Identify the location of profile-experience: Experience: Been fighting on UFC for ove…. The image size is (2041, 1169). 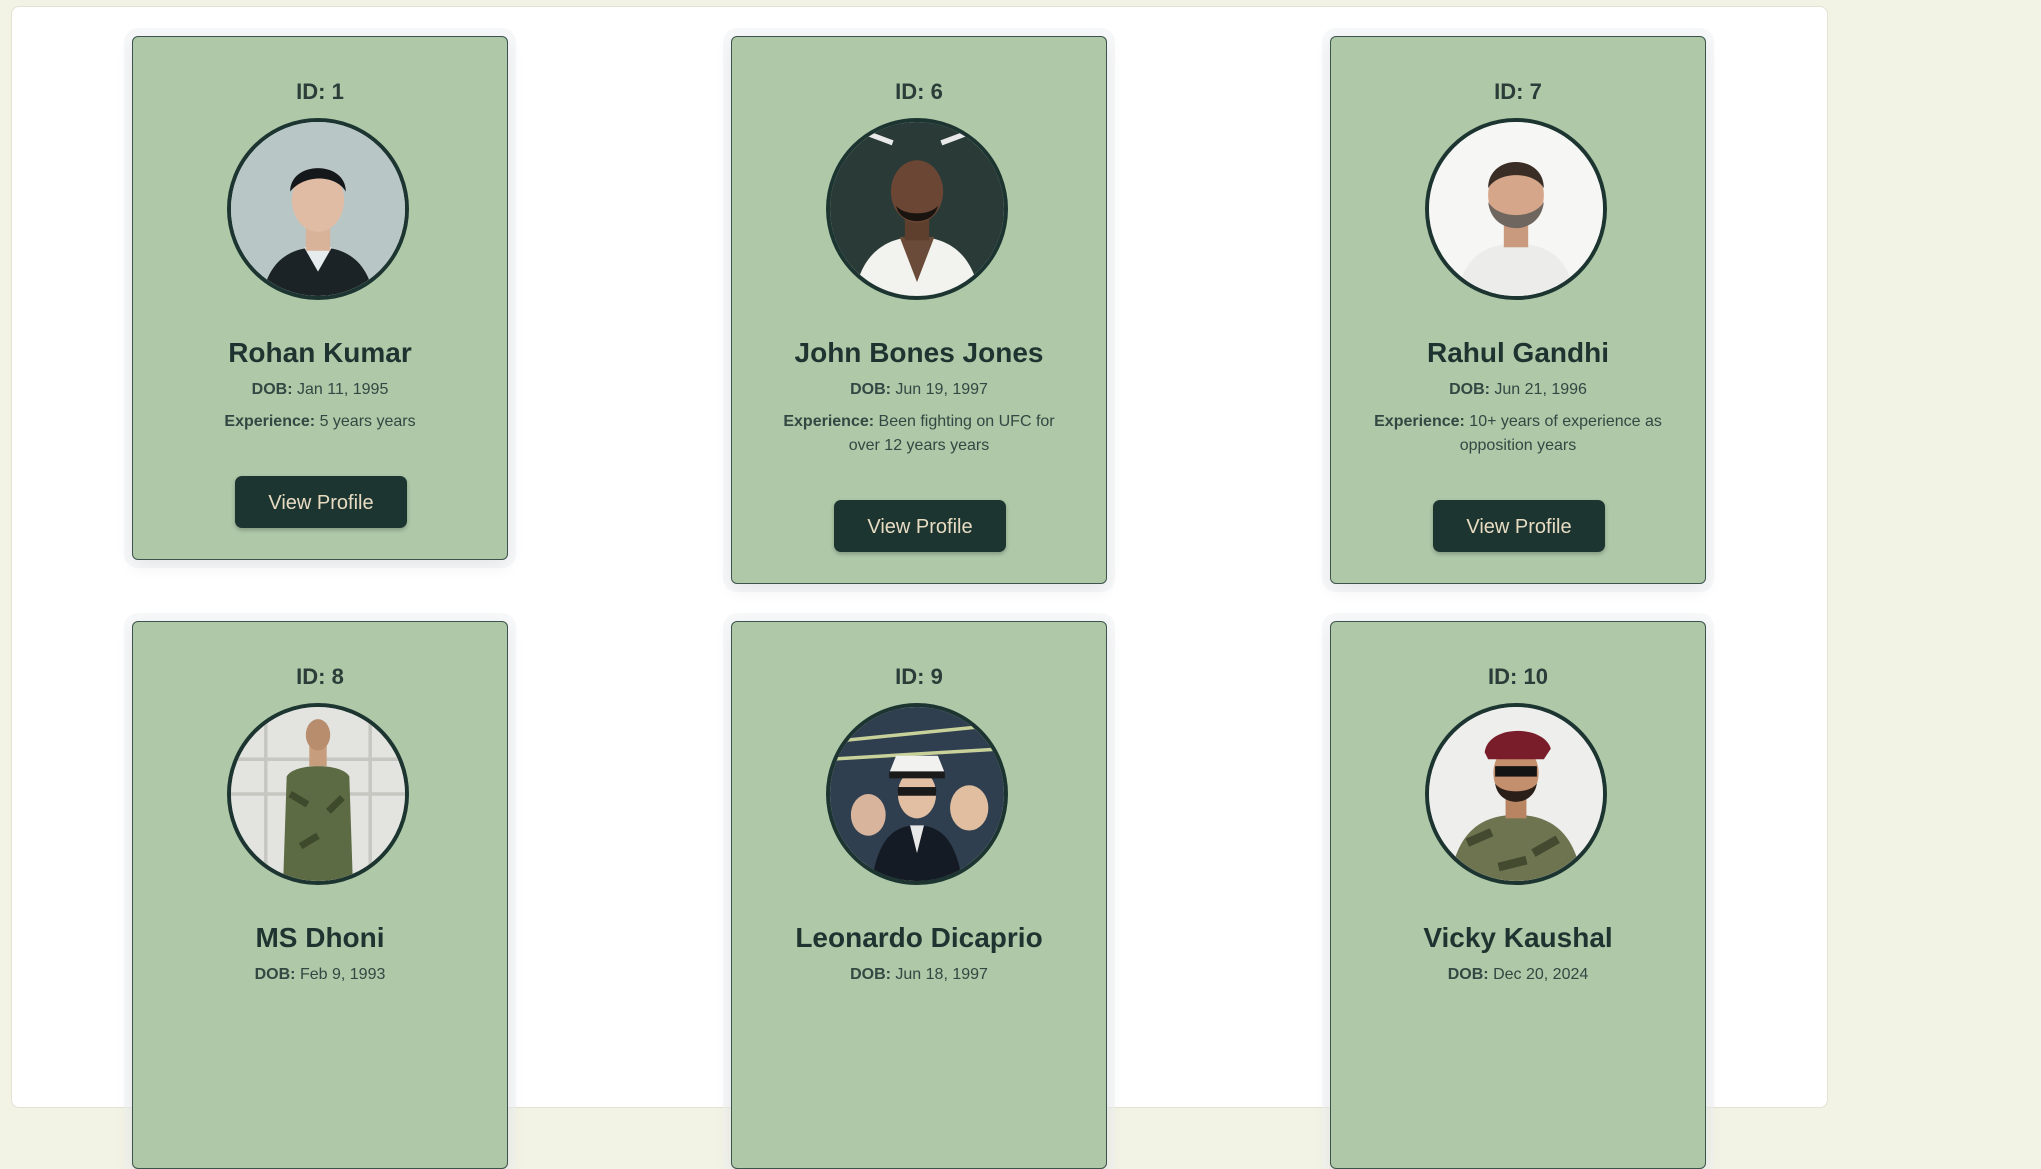
(919, 433).